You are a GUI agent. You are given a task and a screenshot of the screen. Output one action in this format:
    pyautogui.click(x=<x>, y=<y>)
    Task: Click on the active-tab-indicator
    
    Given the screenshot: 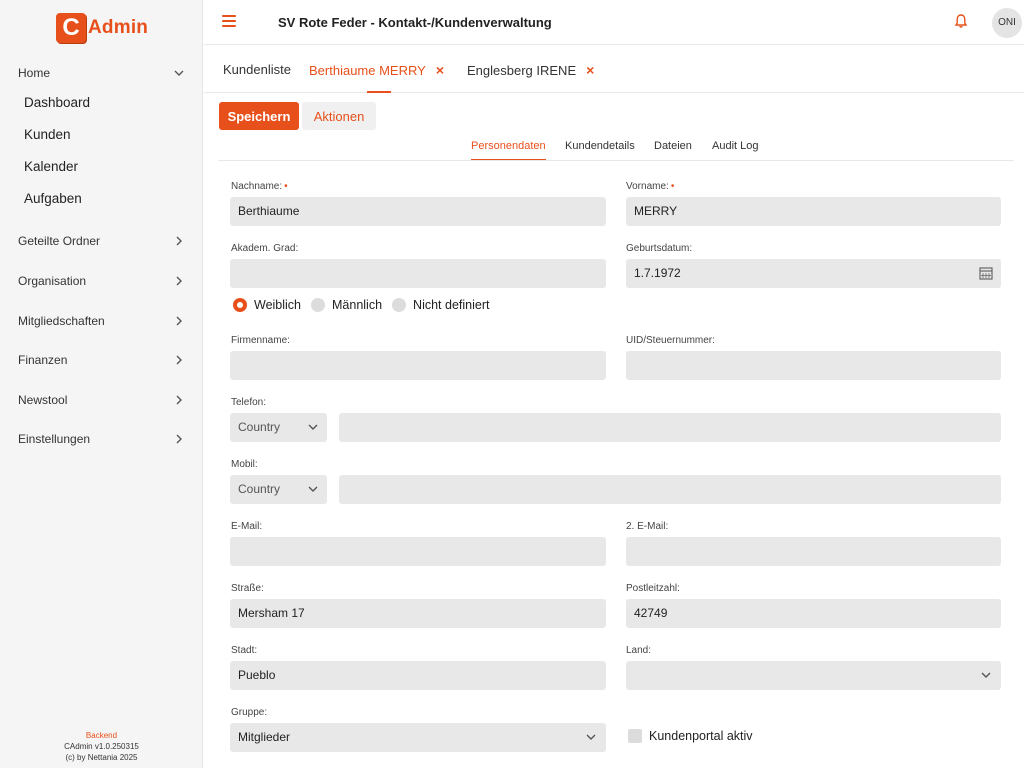 What is the action you would take?
    pyautogui.click(x=379, y=92)
    